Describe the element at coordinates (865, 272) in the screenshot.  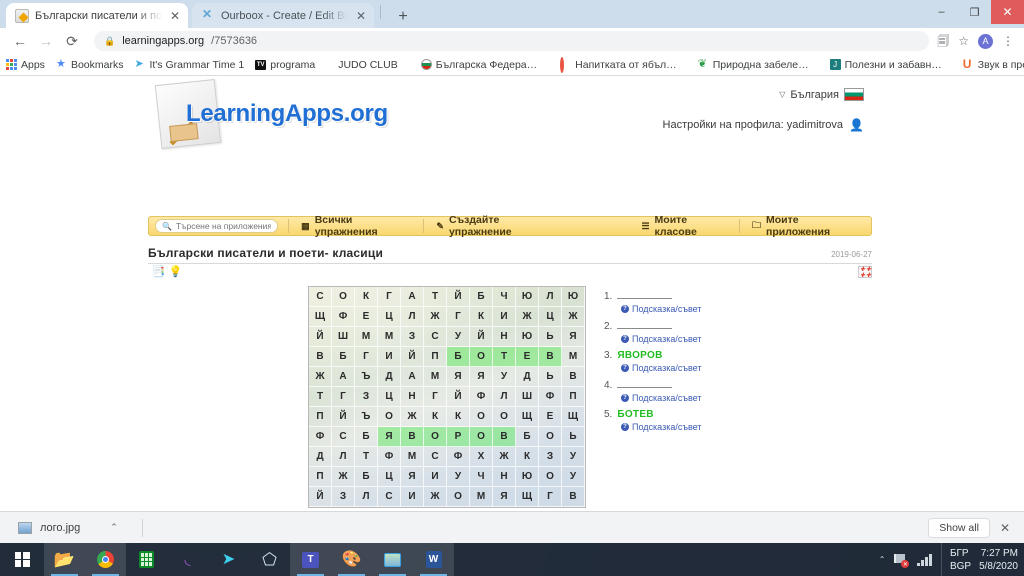
I see `fullscreen-icon: ✚ ✚ ✚ ✚` at that location.